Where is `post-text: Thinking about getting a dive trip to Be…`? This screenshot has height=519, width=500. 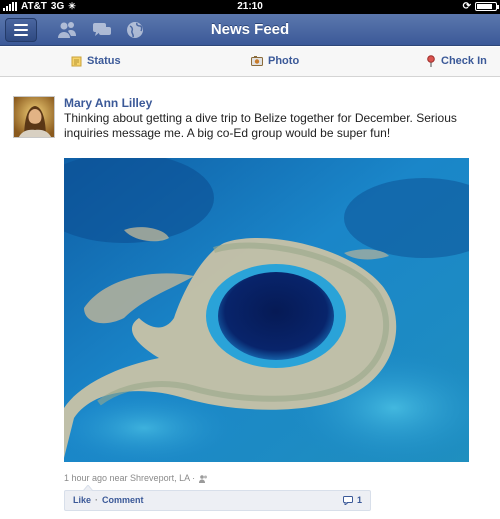 post-text: Thinking about getting a dive trip to Be… is located at coordinates (260, 125).